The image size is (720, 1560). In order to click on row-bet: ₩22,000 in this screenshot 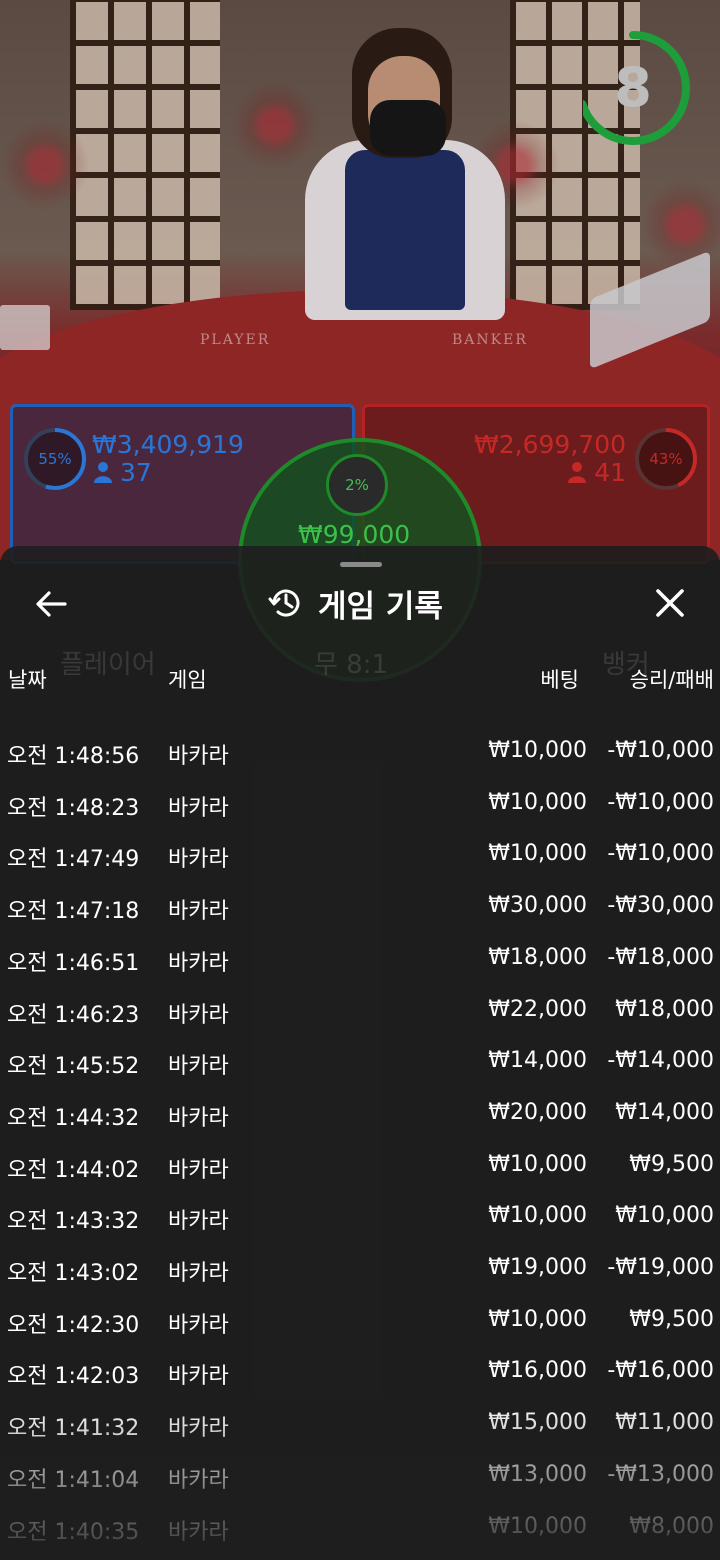, I will do `click(537, 1009)`.